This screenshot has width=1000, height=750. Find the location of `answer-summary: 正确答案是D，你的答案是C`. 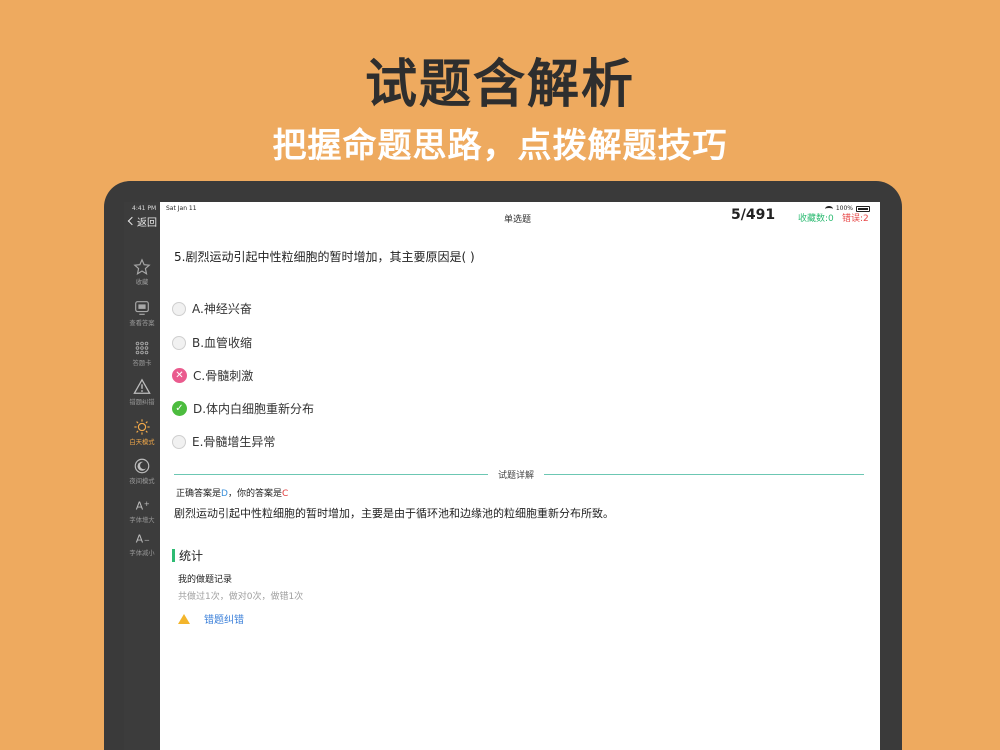

answer-summary: 正确答案是D，你的答案是C is located at coordinates (232, 492).